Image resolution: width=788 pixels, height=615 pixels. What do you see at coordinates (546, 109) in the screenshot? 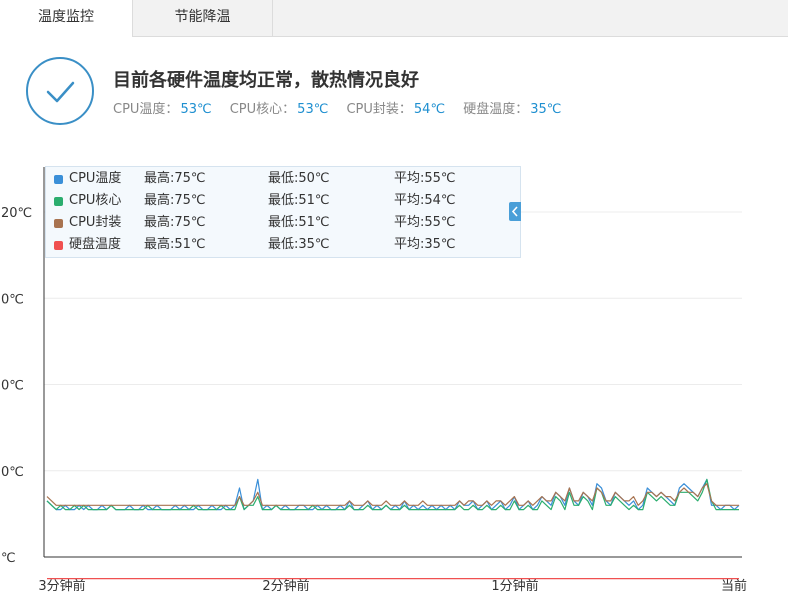
I see `disk-temp-value: 35℃` at bounding box center [546, 109].